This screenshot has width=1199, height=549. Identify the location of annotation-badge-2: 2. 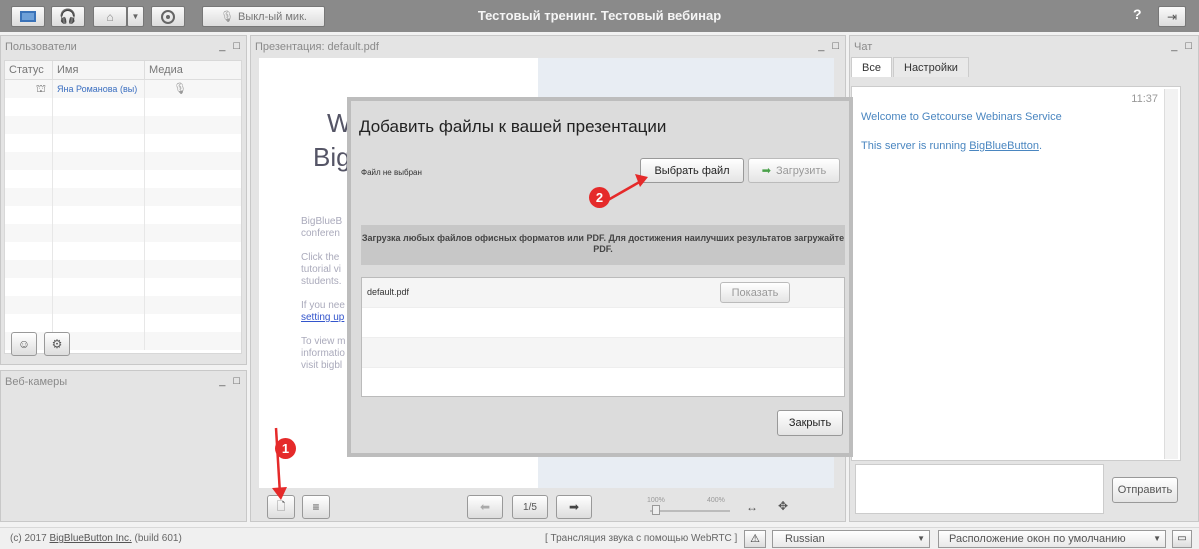
(599, 197).